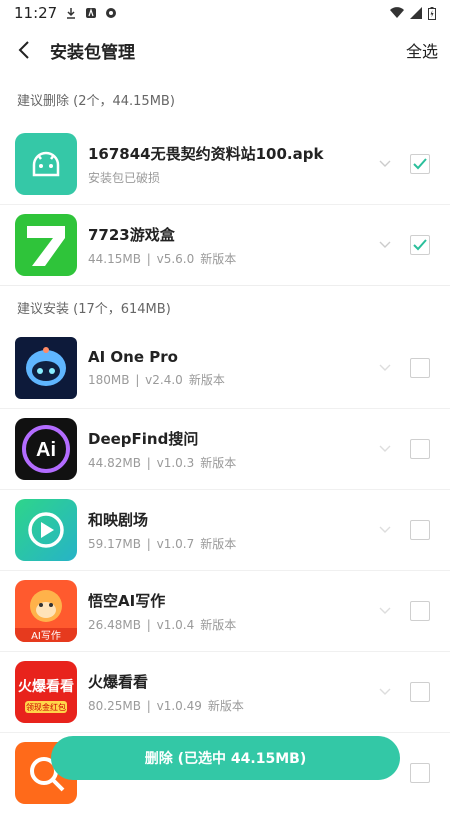 This screenshot has height=813, width=450. What do you see at coordinates (225, 164) in the screenshot?
I see `list-item: 167844无畏契约资料站100.apk 安装包已破损` at bounding box center [225, 164].